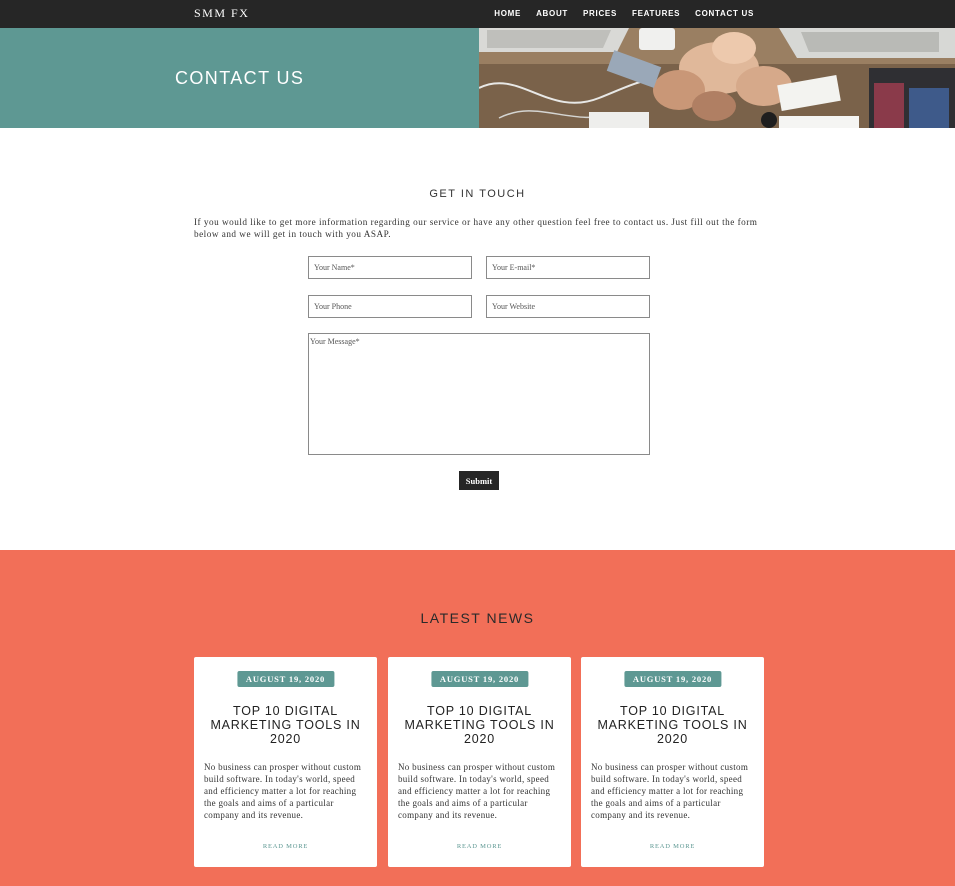 The image size is (955, 886). I want to click on submit-button: Submit, so click(479, 480).